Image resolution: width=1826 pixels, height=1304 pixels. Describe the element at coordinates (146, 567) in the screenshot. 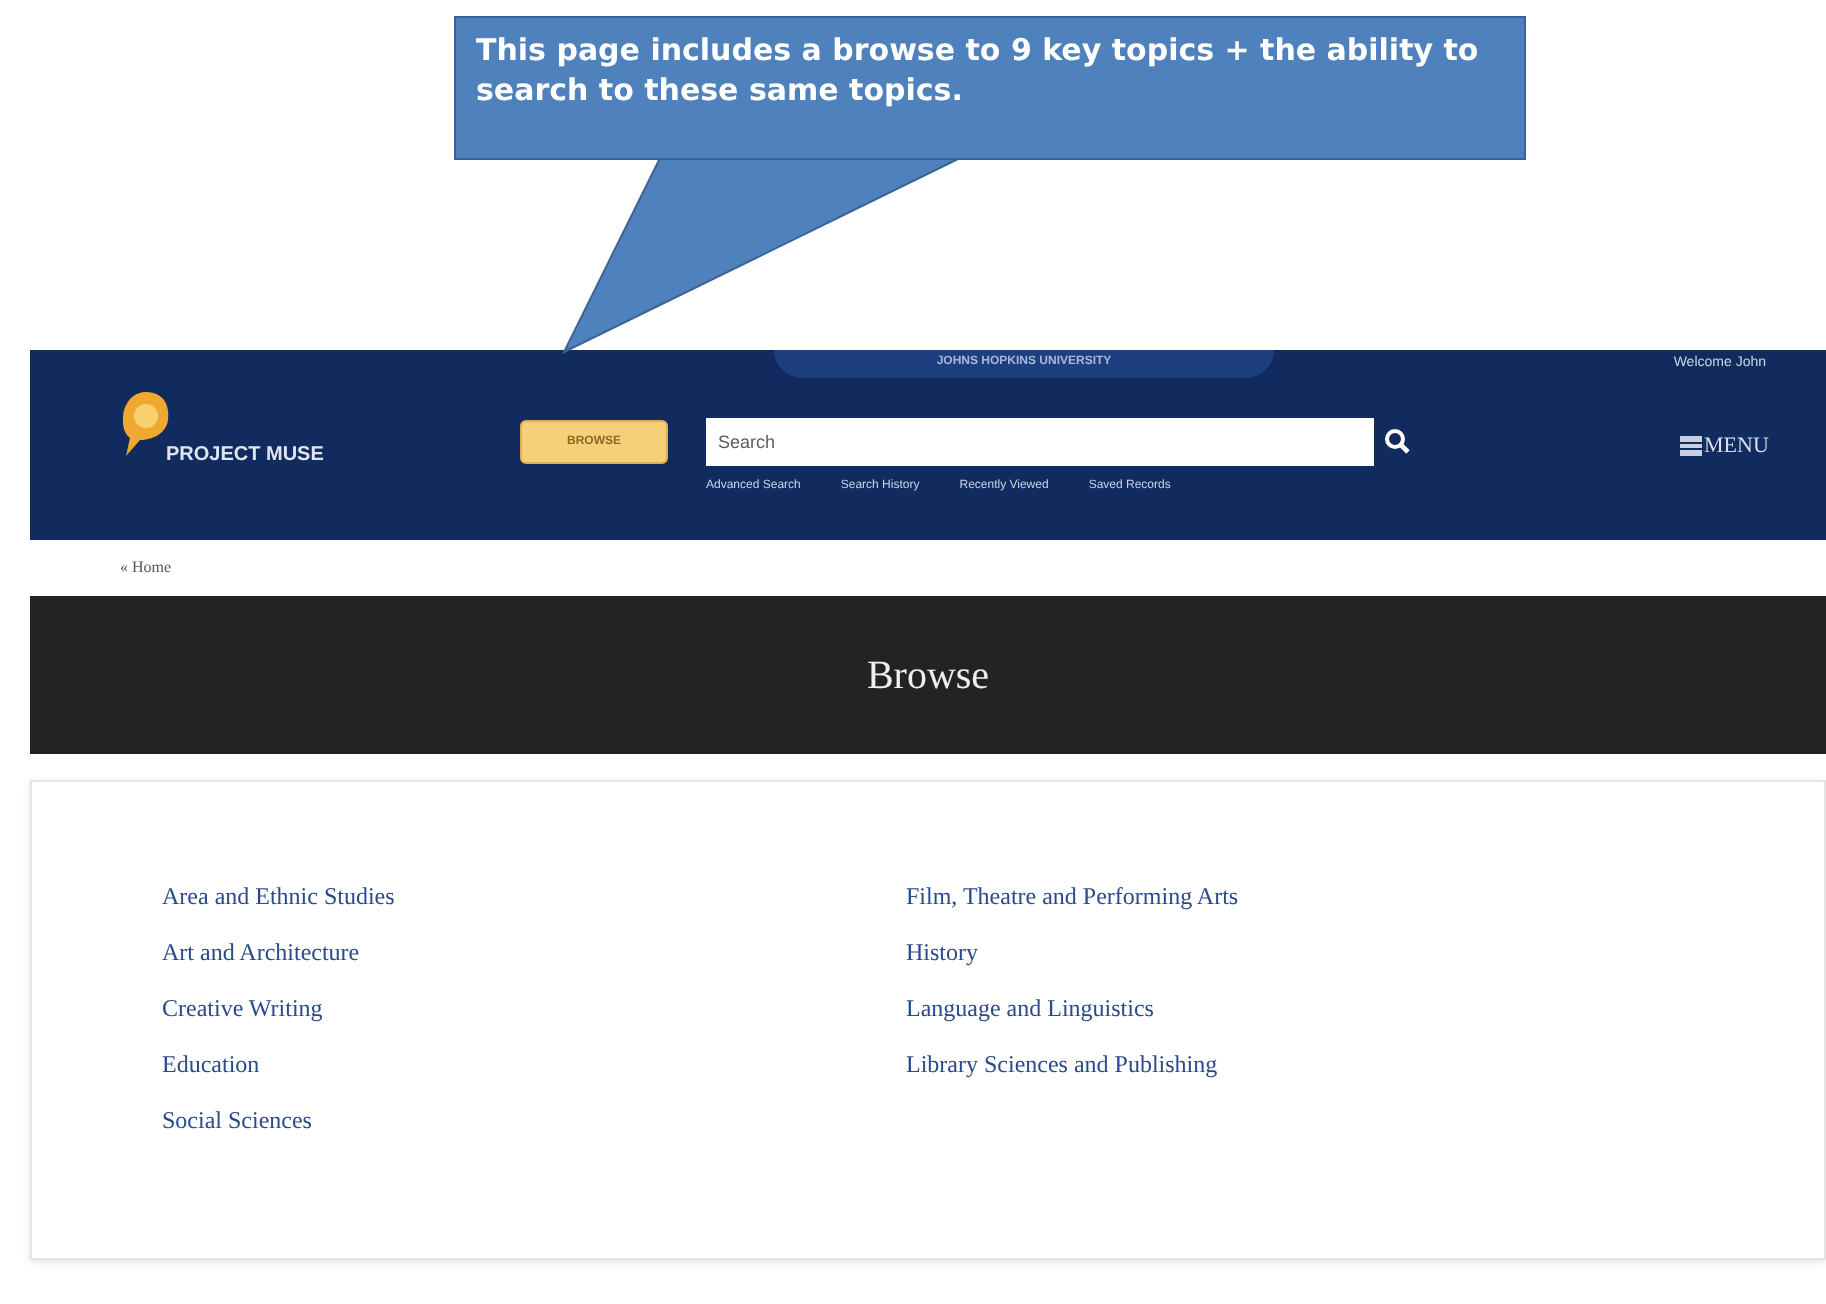

I see `breadcrumb-link: « Home` at that location.